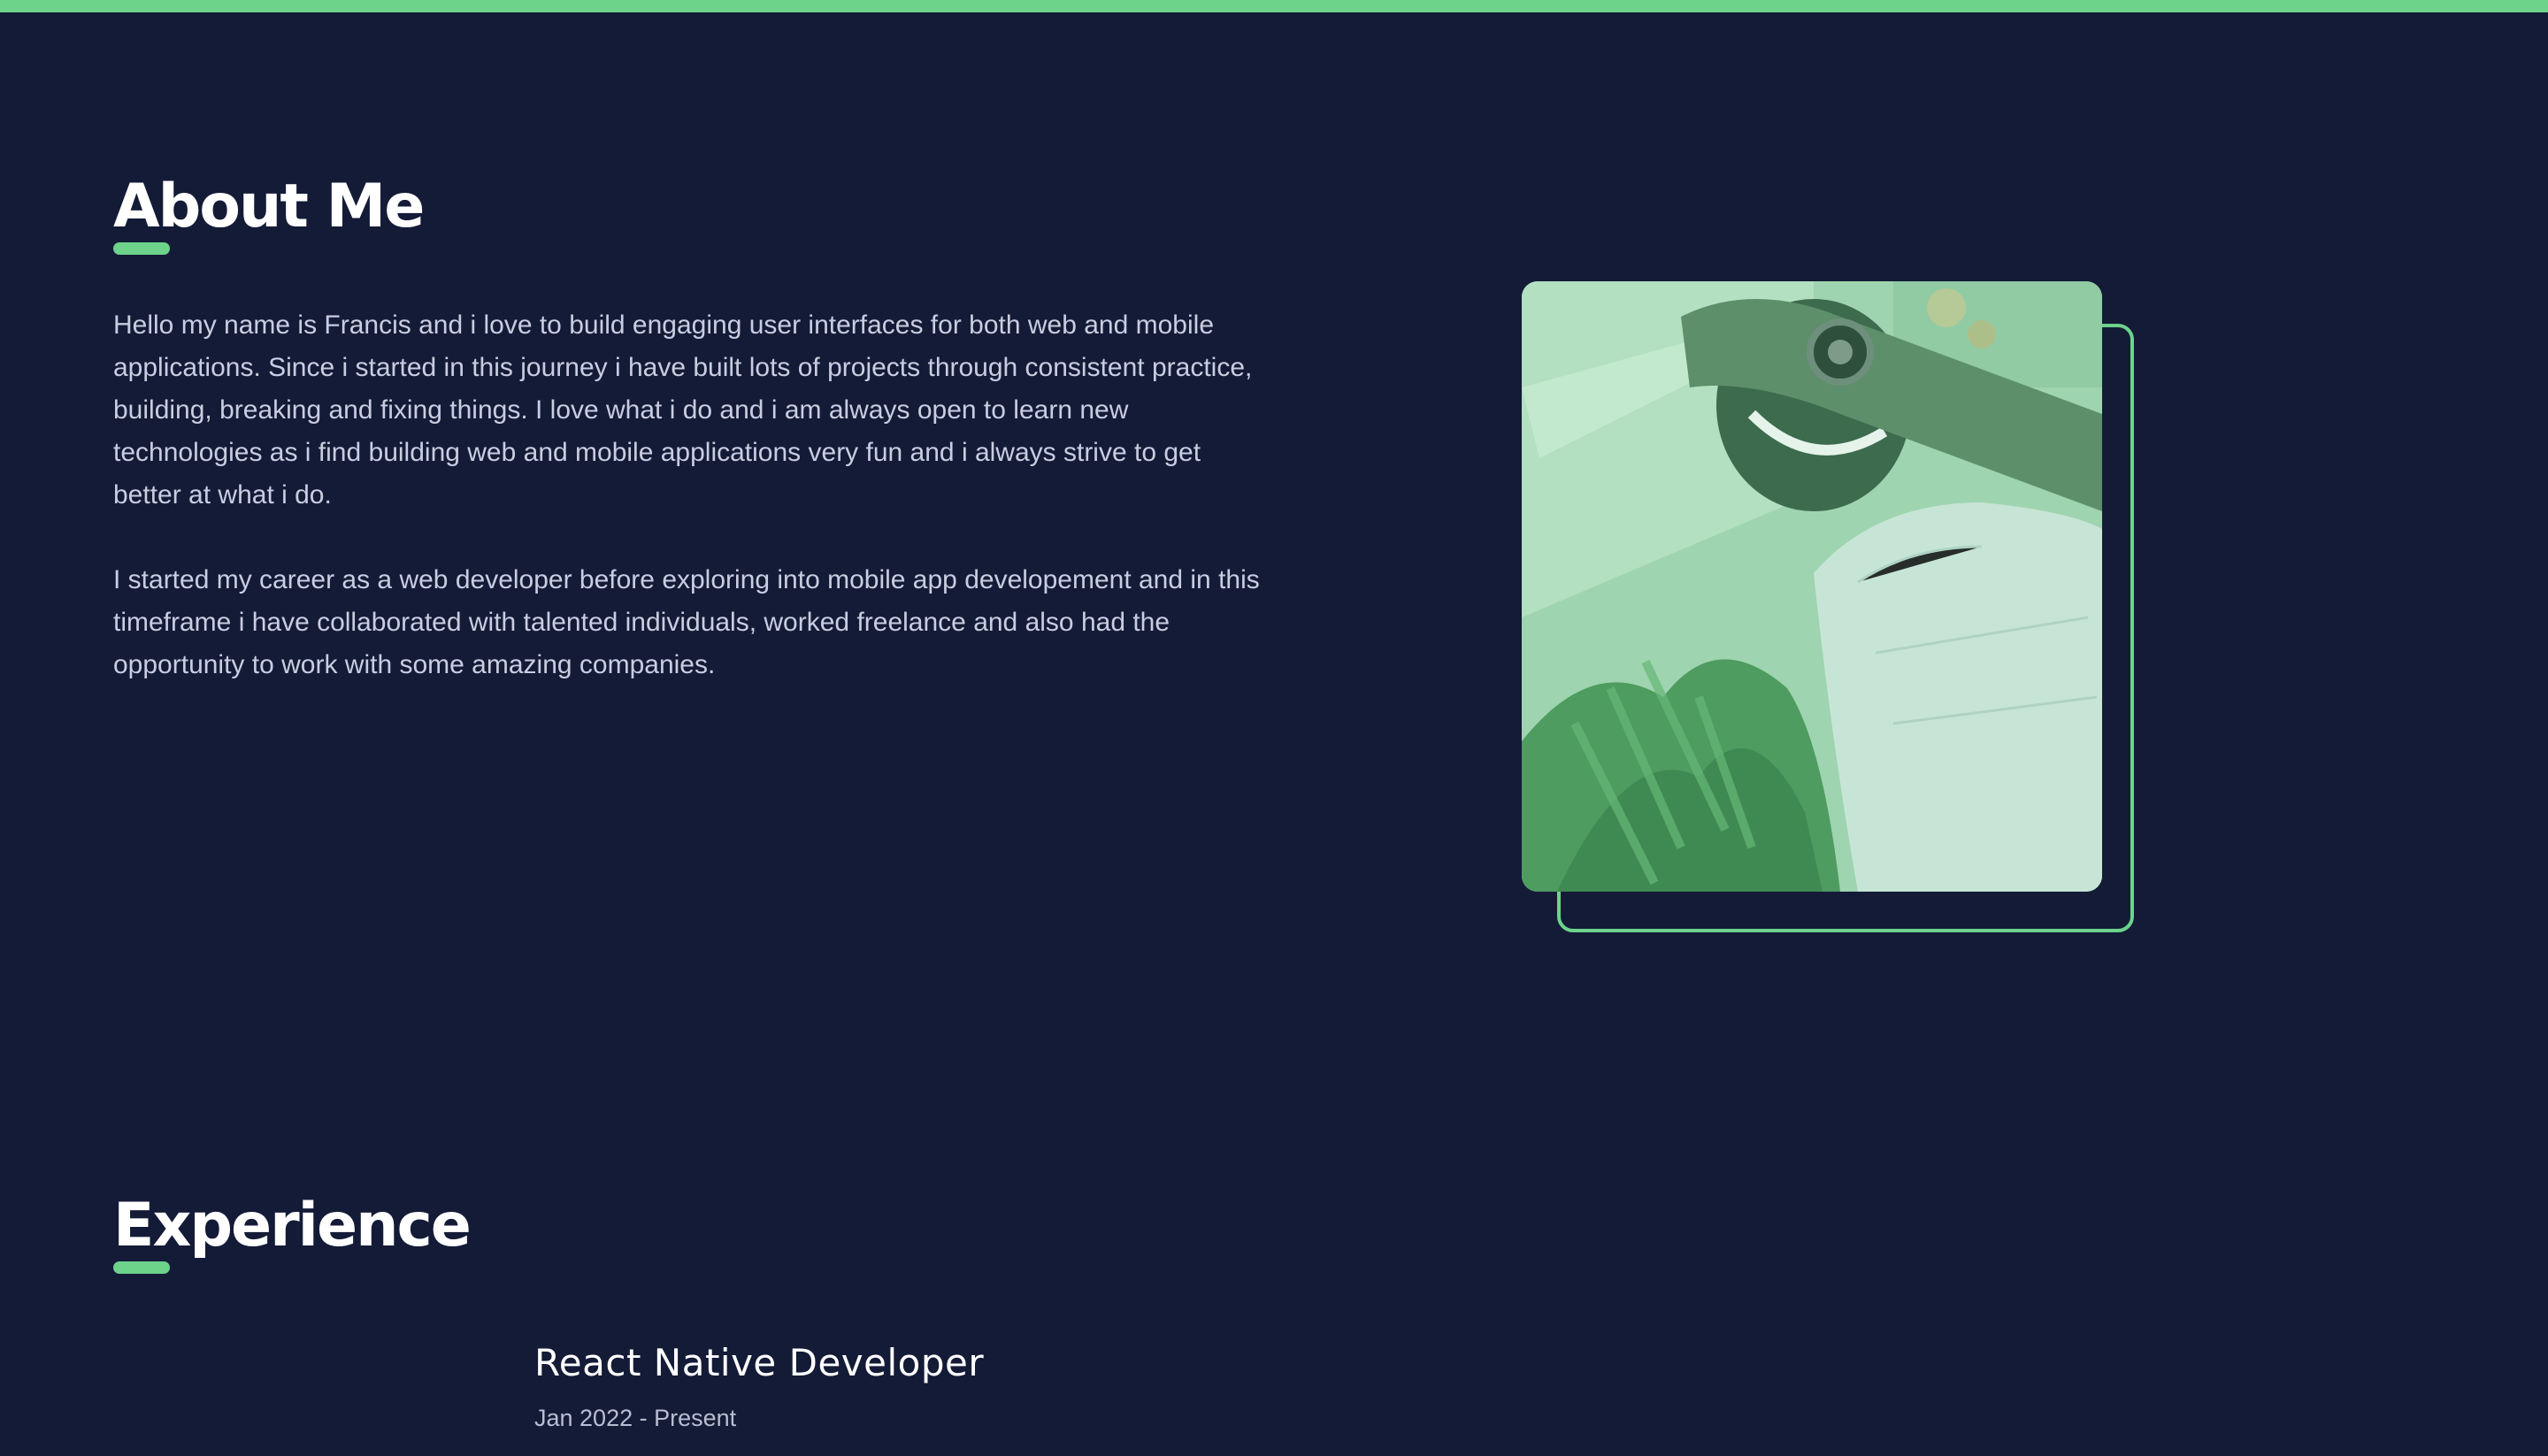 This screenshot has width=2548, height=1456. I want to click on about-title-underline, so click(141, 248).